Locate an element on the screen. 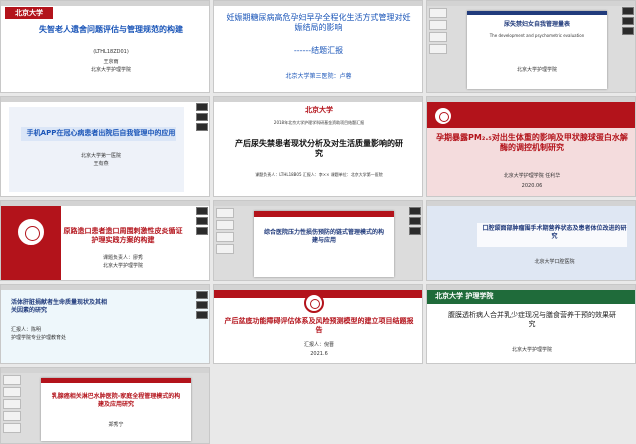  slide-title: 综合医院压力性损伤预防的链式管理模式的构建与应用 is located at coordinates (324, 236).